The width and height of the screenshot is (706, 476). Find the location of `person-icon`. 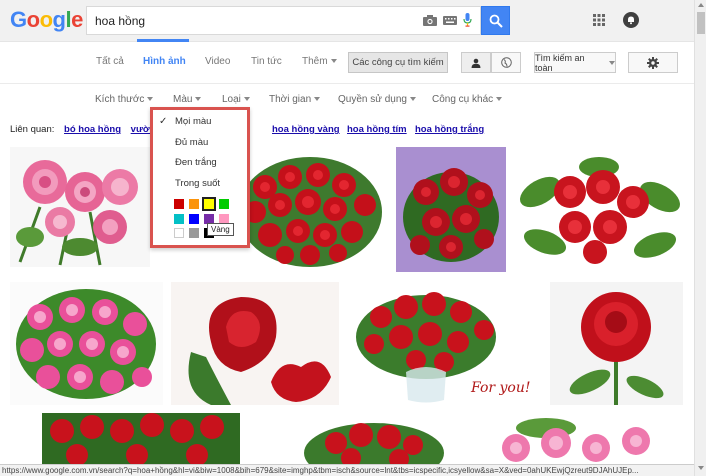

person-icon is located at coordinates (476, 63).